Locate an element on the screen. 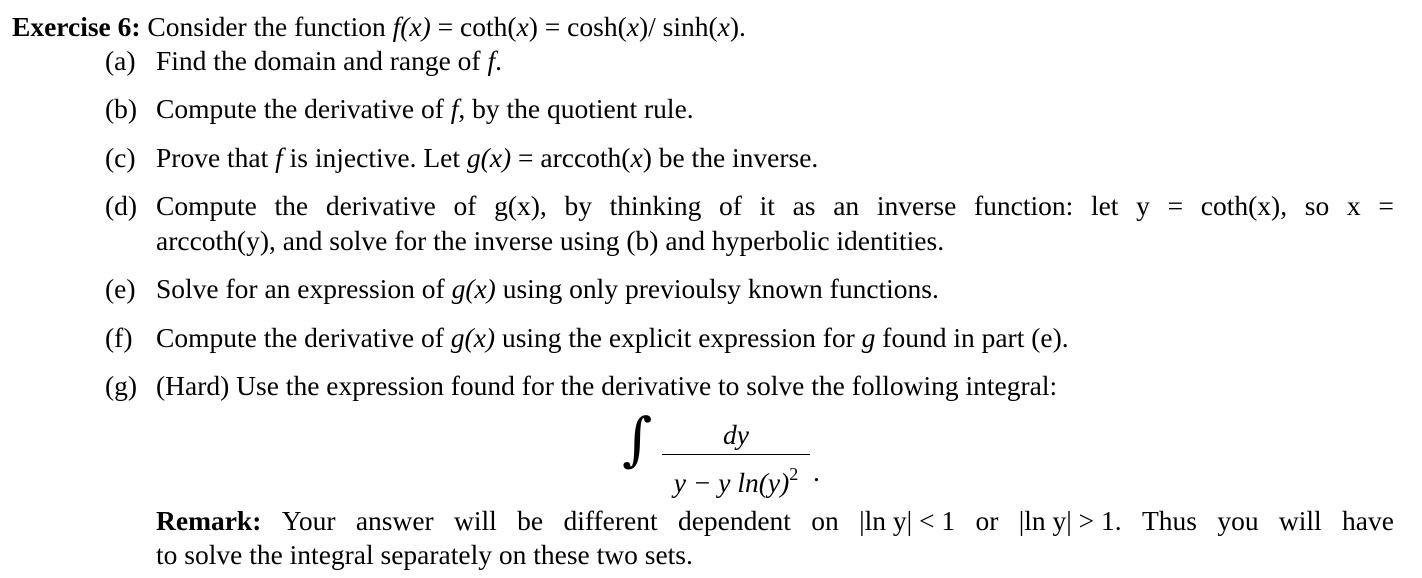 The width and height of the screenshot is (1422, 578). word: y is located at coordinates (1143, 205).